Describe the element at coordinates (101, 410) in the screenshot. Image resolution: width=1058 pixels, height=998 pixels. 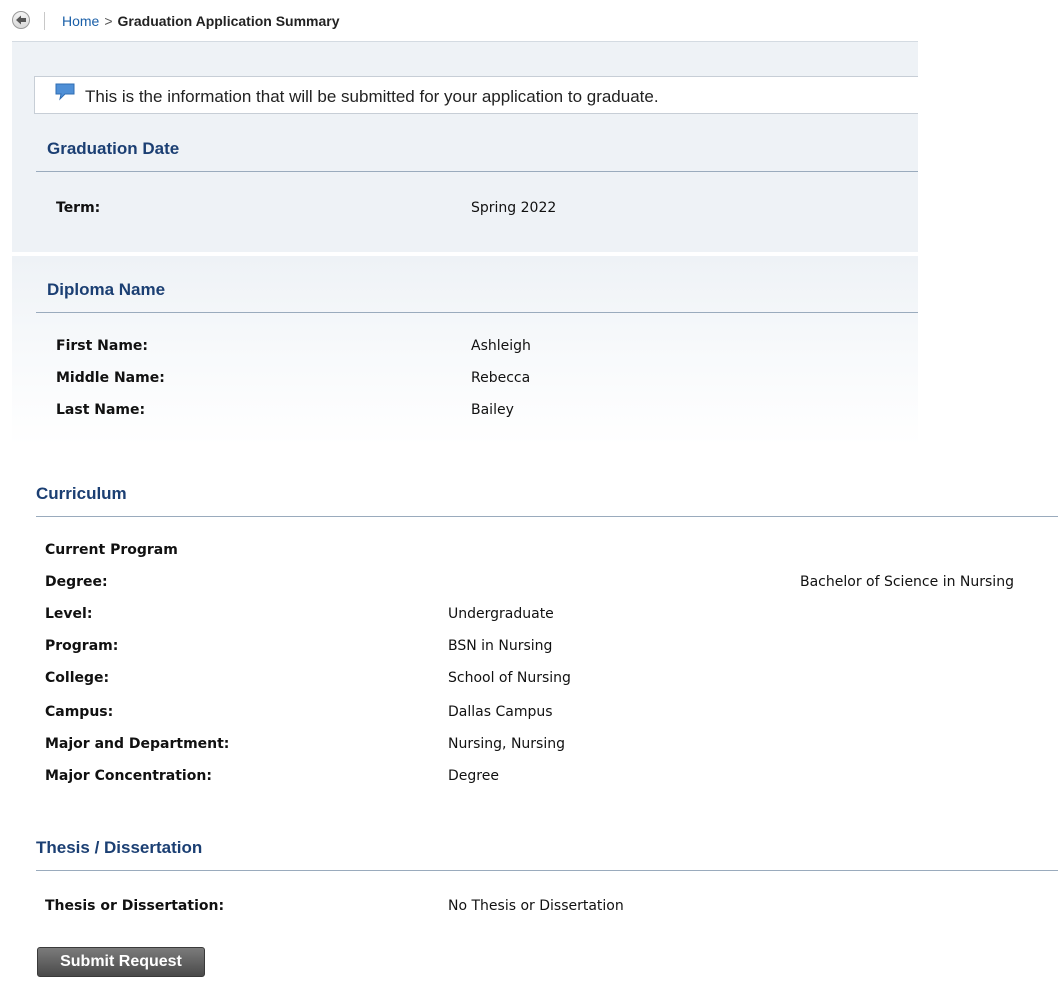
I see `last-name-label: Last Name:` at that location.